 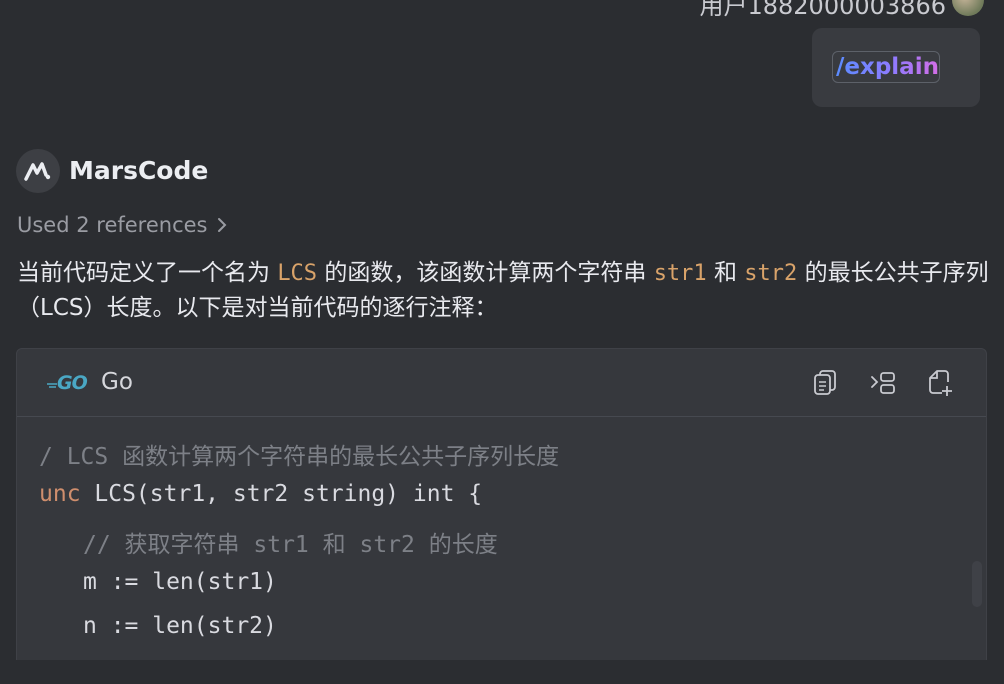 I want to click on insert-code-button, so click(x=883, y=383).